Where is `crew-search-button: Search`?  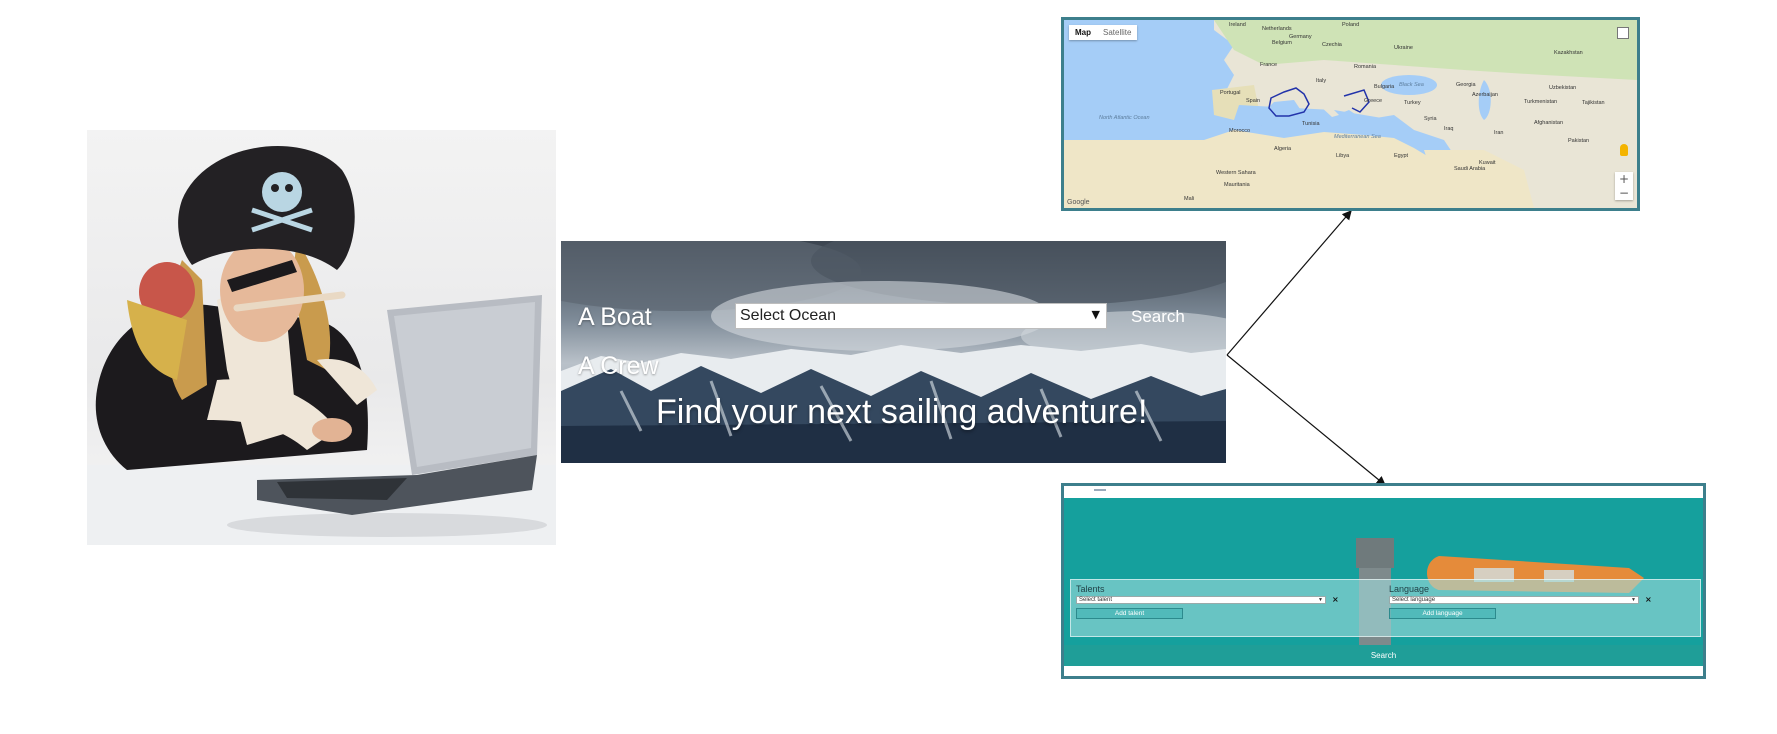
crew-search-button: Search is located at coordinates (1383, 655).